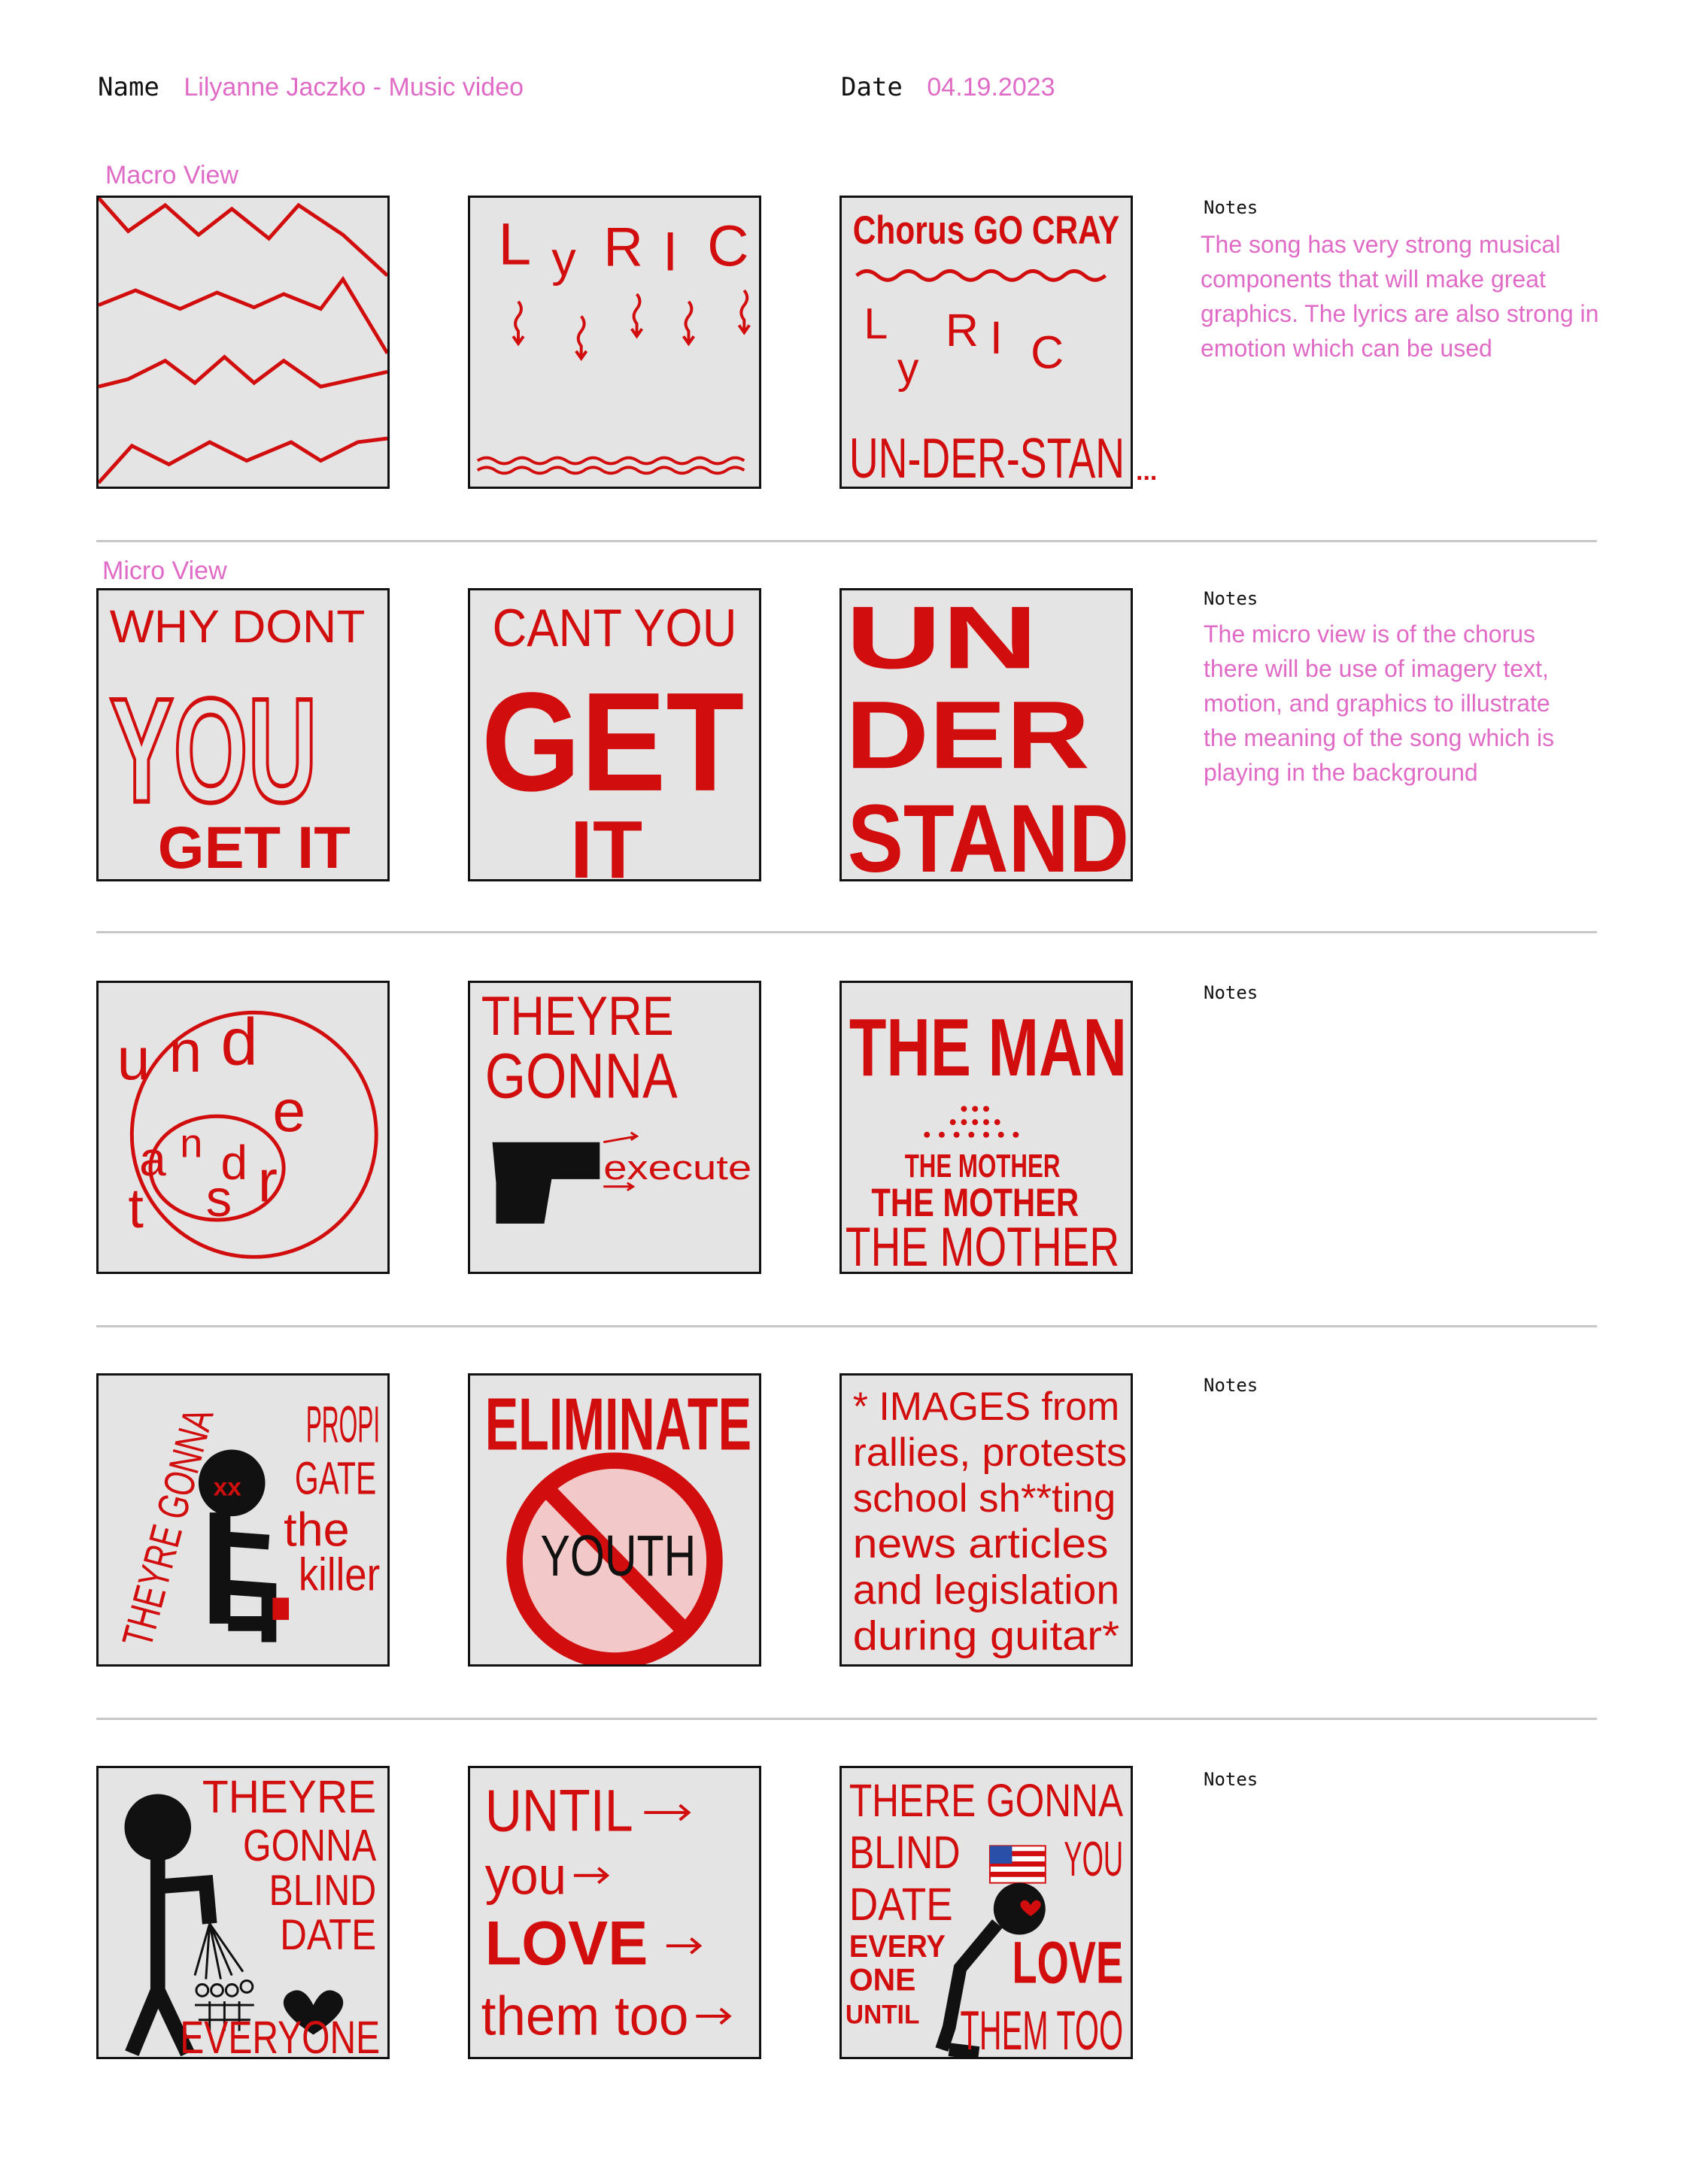  What do you see at coordinates (1017, 1864) in the screenshot?
I see `flag-icon` at bounding box center [1017, 1864].